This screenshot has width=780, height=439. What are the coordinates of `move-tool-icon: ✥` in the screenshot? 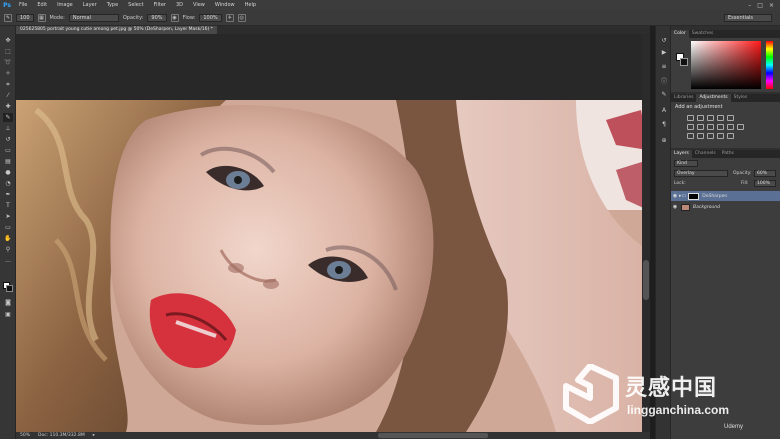 It's located at (8, 40).